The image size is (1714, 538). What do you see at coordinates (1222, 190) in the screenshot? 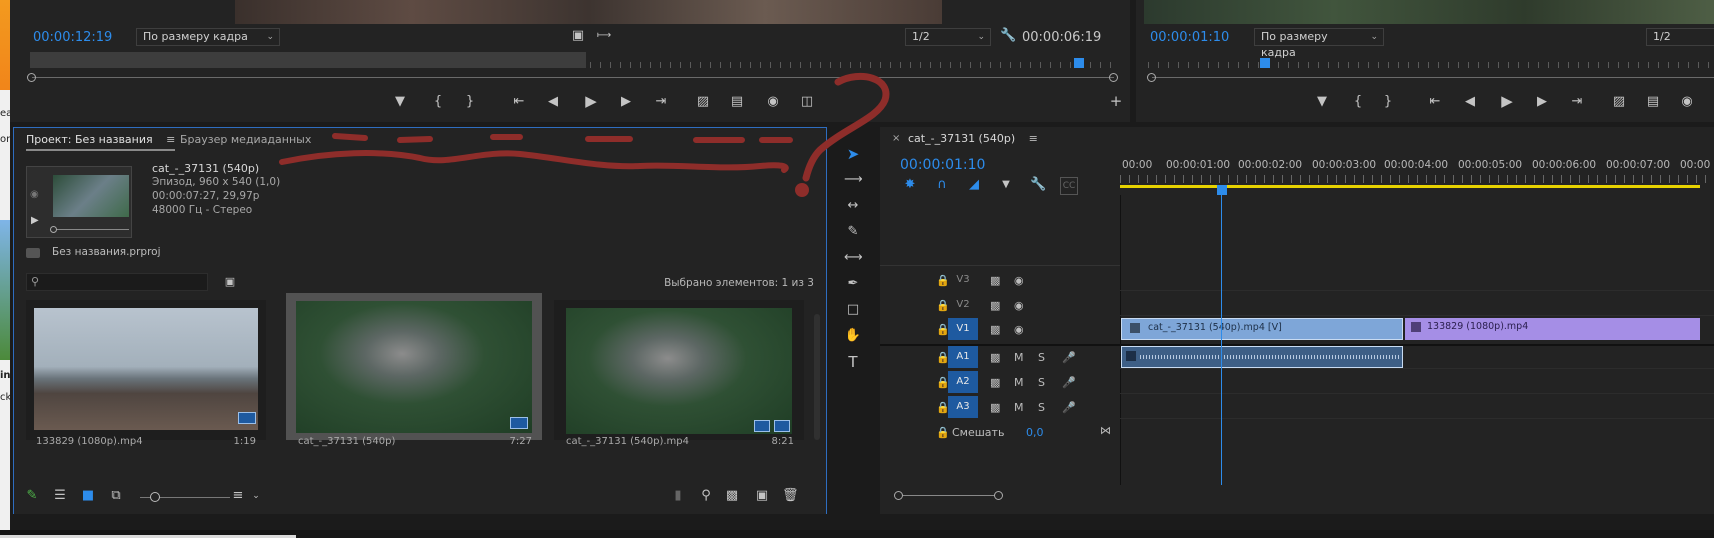
I see `timeline-playhead` at bounding box center [1222, 190].